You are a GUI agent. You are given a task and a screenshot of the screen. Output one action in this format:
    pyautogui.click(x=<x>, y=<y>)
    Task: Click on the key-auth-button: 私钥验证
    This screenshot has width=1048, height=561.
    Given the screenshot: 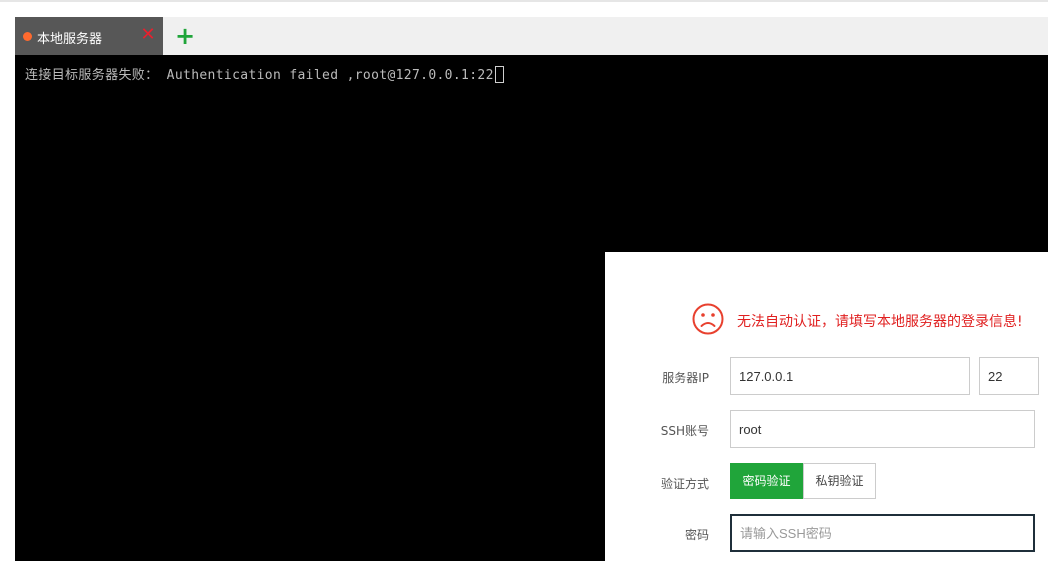 What is the action you would take?
    pyautogui.click(x=839, y=481)
    